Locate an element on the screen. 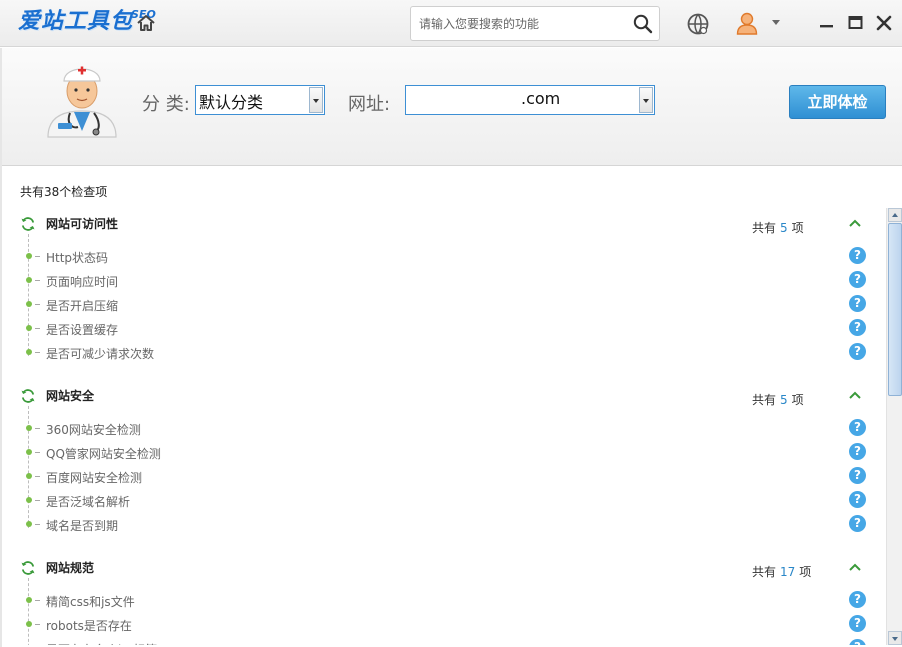  total-count-text: 共有38个检查项 is located at coordinates (64, 192).